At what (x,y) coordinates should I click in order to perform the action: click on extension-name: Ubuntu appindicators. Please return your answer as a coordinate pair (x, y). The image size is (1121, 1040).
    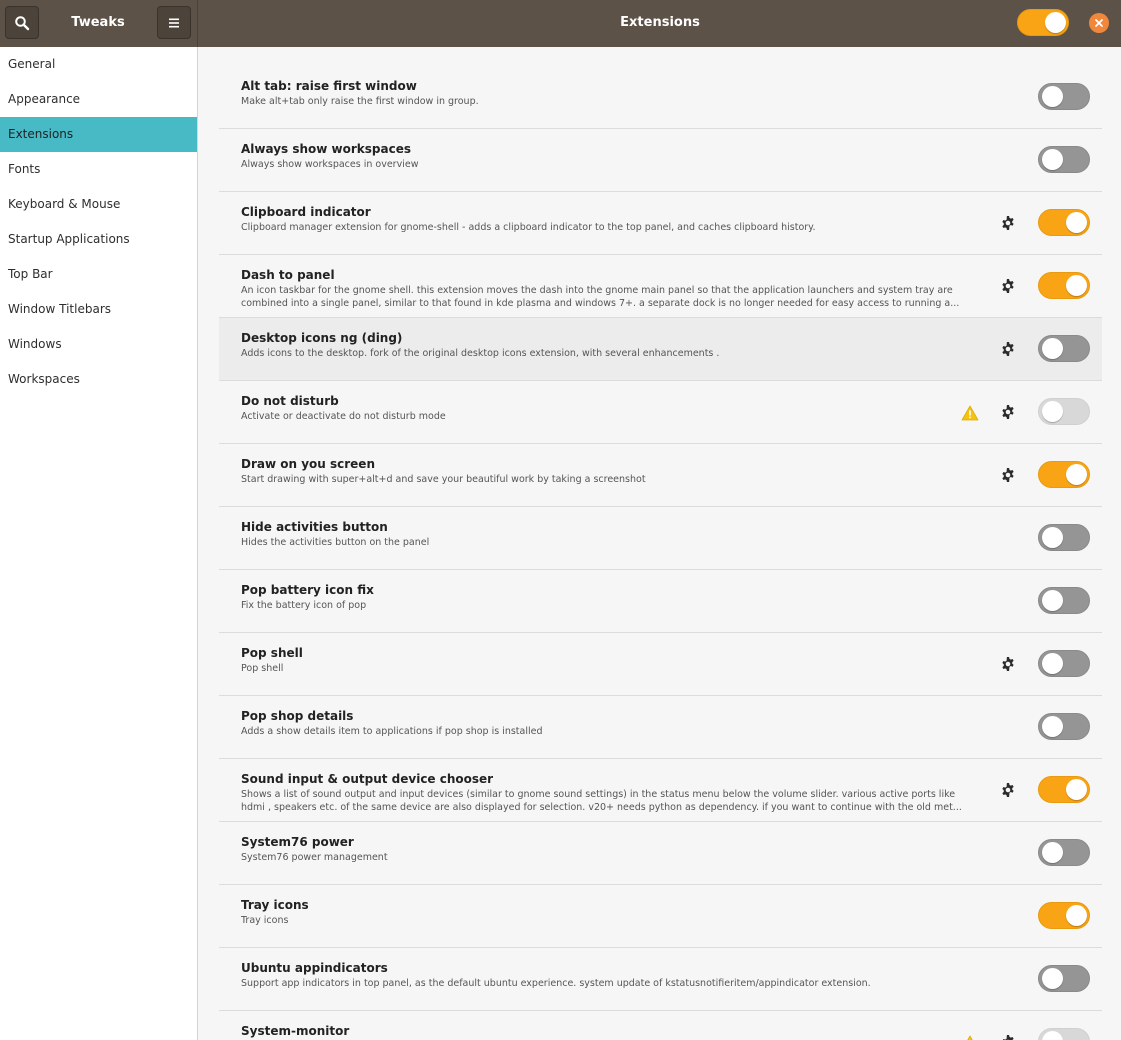
    Looking at the image, I should click on (314, 968).